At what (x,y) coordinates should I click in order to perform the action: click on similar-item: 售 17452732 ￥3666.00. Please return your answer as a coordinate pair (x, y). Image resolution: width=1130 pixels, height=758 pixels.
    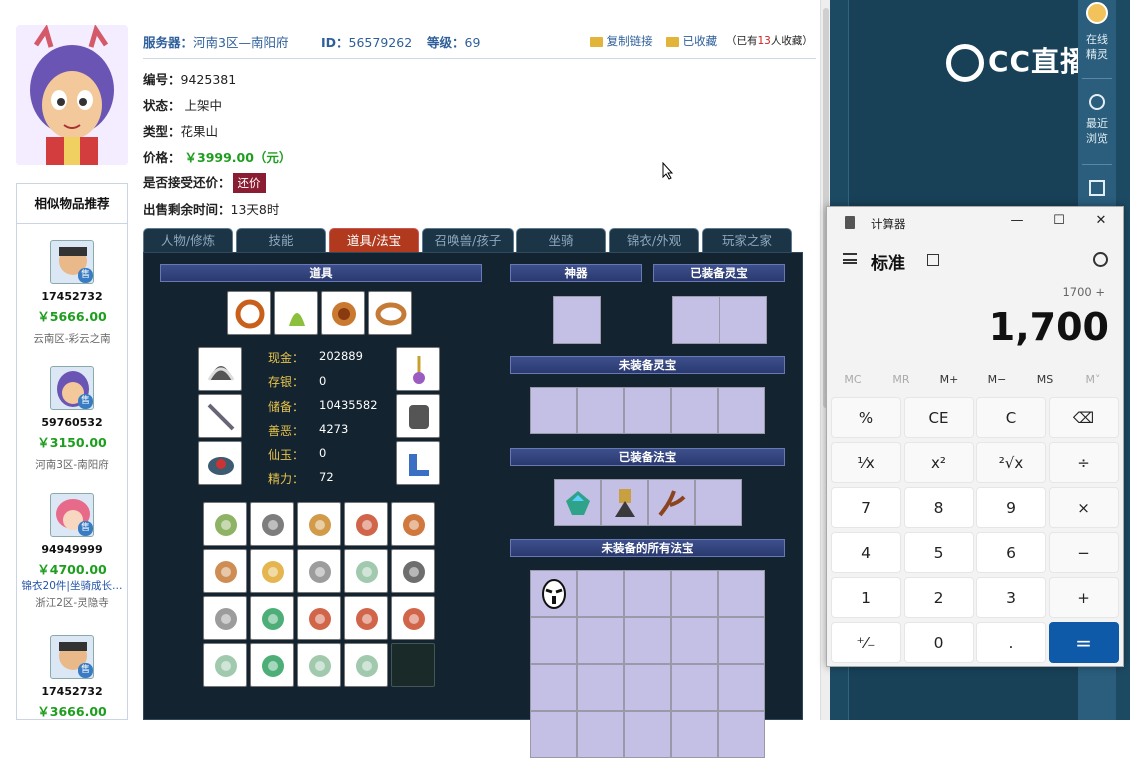
    Looking at the image, I should click on (72, 677).